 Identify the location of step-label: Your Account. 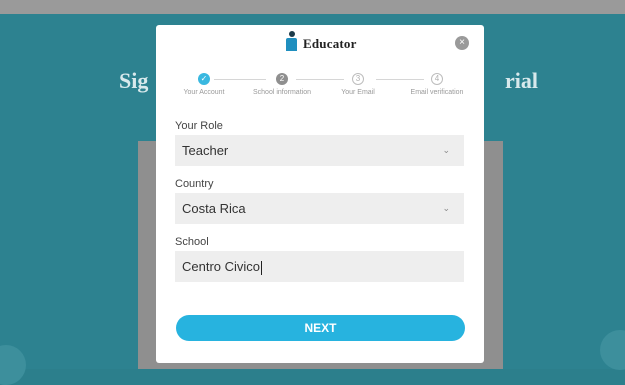
(204, 92).